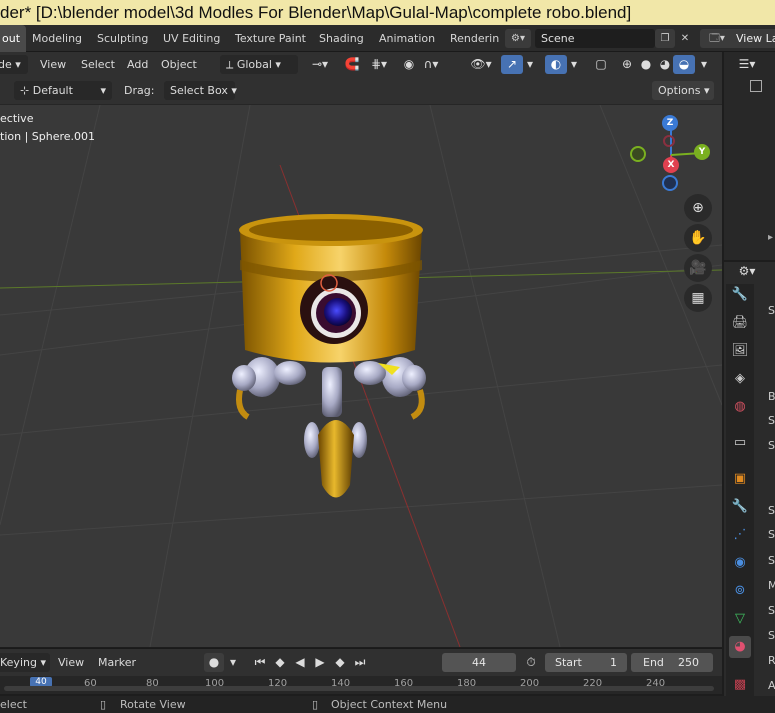 The image size is (775, 713). Describe the element at coordinates (315, 704) in the screenshot. I see `mouse-right-icon: ▯` at that location.